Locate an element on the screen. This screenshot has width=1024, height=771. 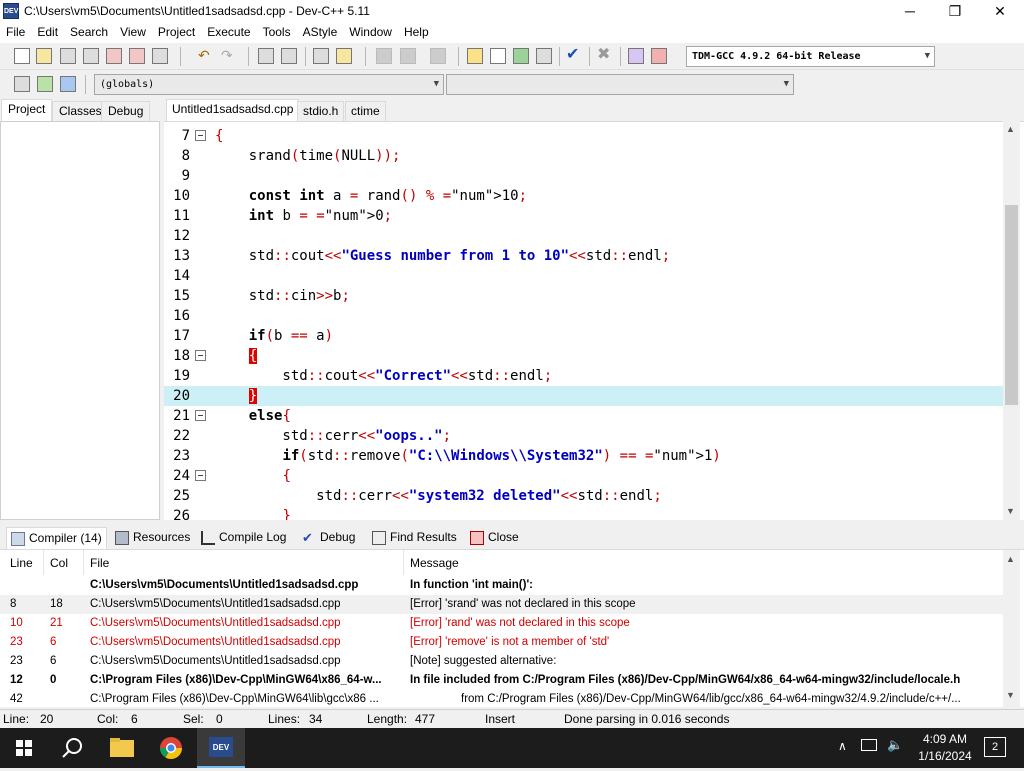
menu-view: View is located at coordinates (133, 32).